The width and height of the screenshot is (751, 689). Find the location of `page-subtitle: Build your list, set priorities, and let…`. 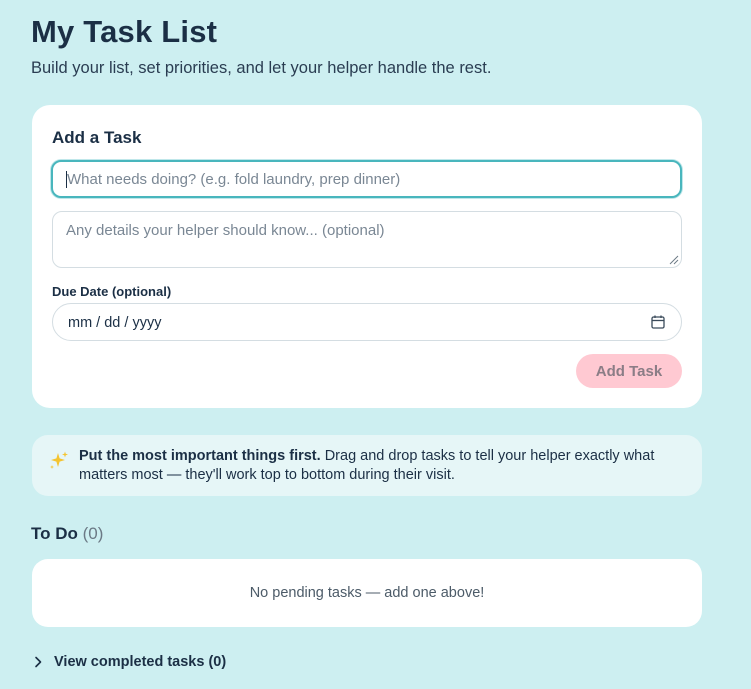

page-subtitle: Build your list, set priorities, and let… is located at coordinates (261, 68).